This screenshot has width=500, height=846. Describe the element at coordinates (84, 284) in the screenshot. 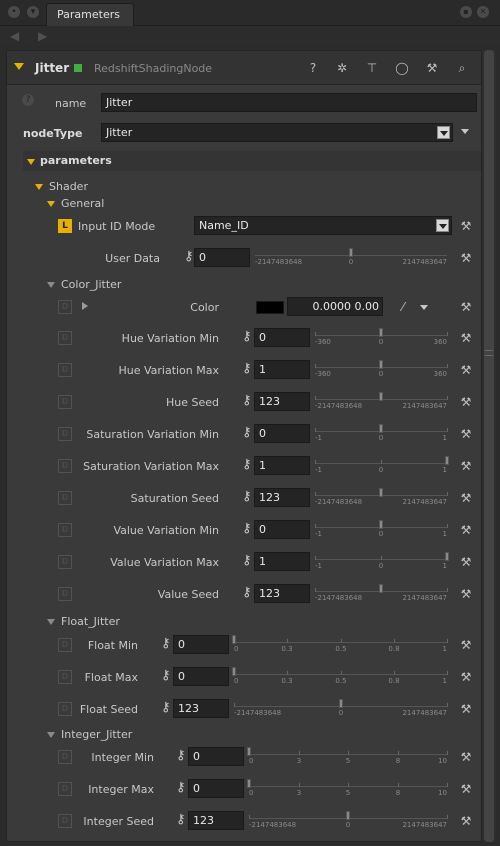

I see `color-jitter-group: Color_Jitter` at that location.